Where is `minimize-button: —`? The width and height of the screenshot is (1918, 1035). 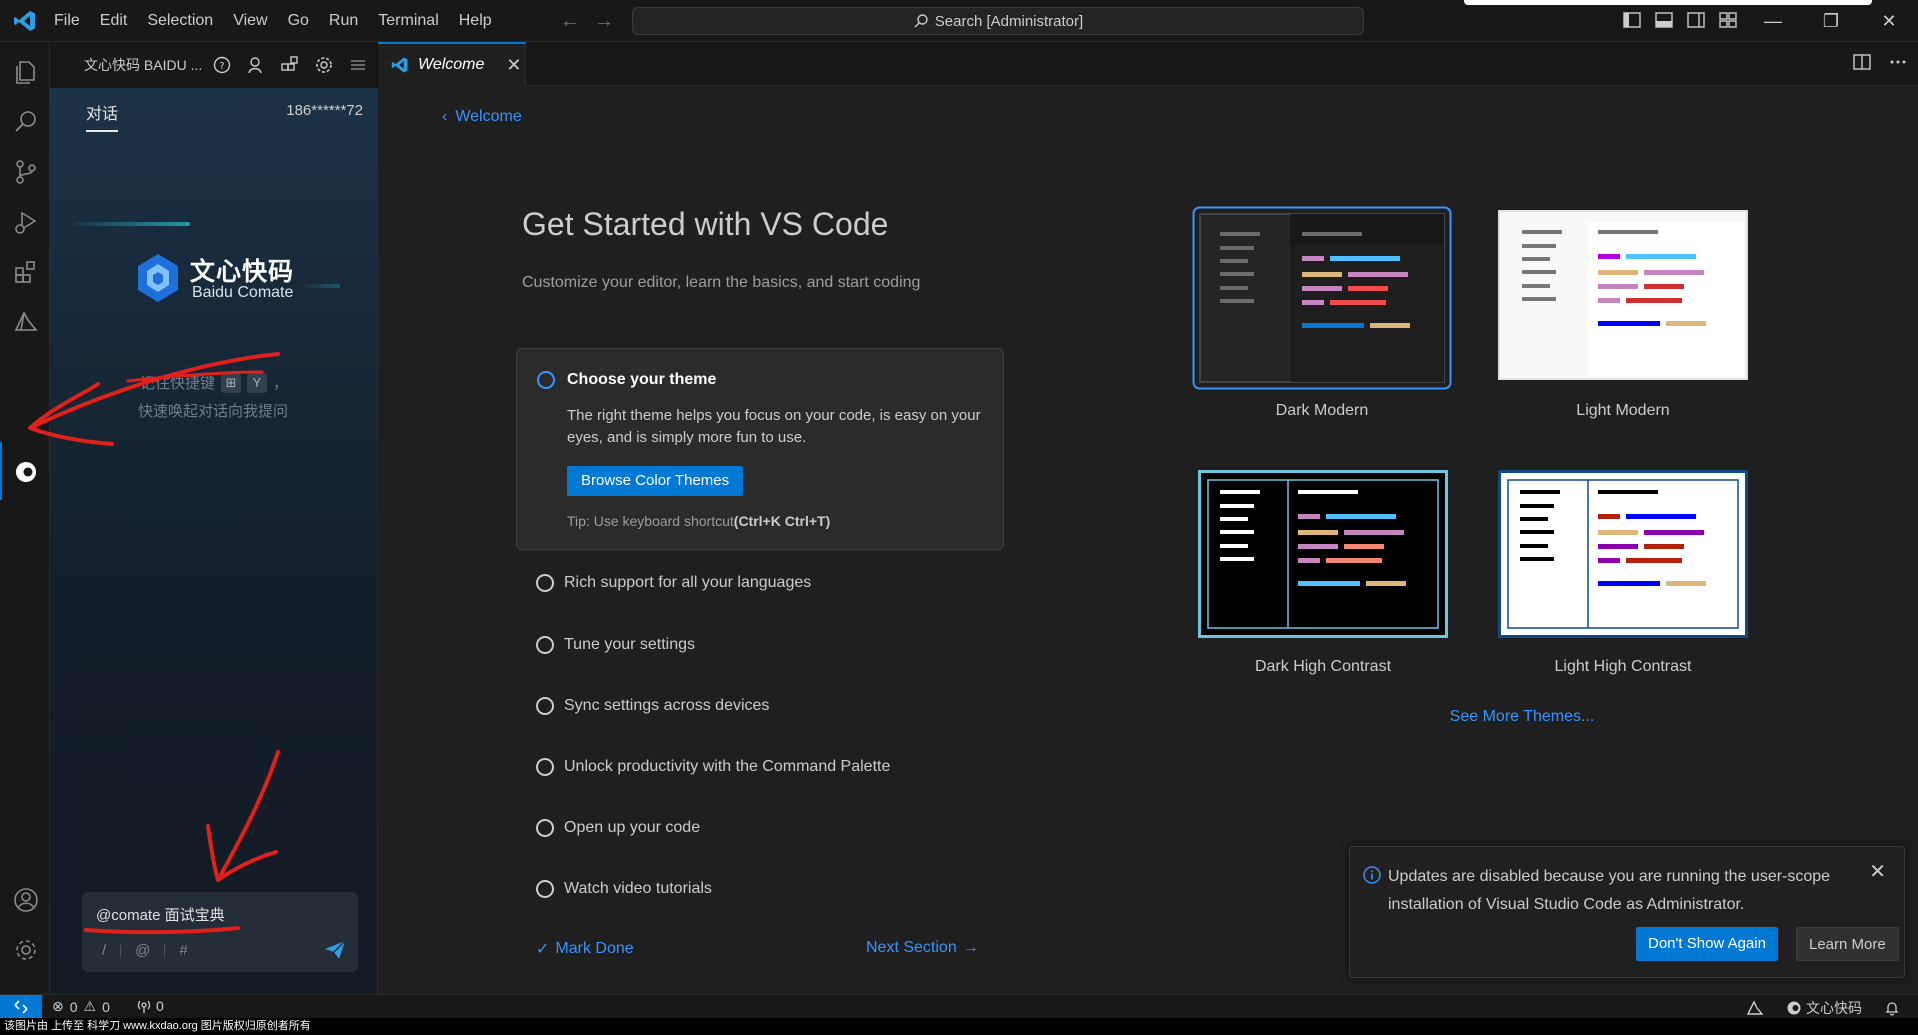 minimize-button: — is located at coordinates (1773, 21).